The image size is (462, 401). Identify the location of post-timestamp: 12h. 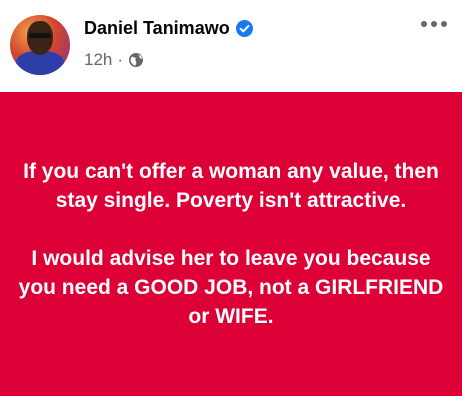
(98, 60).